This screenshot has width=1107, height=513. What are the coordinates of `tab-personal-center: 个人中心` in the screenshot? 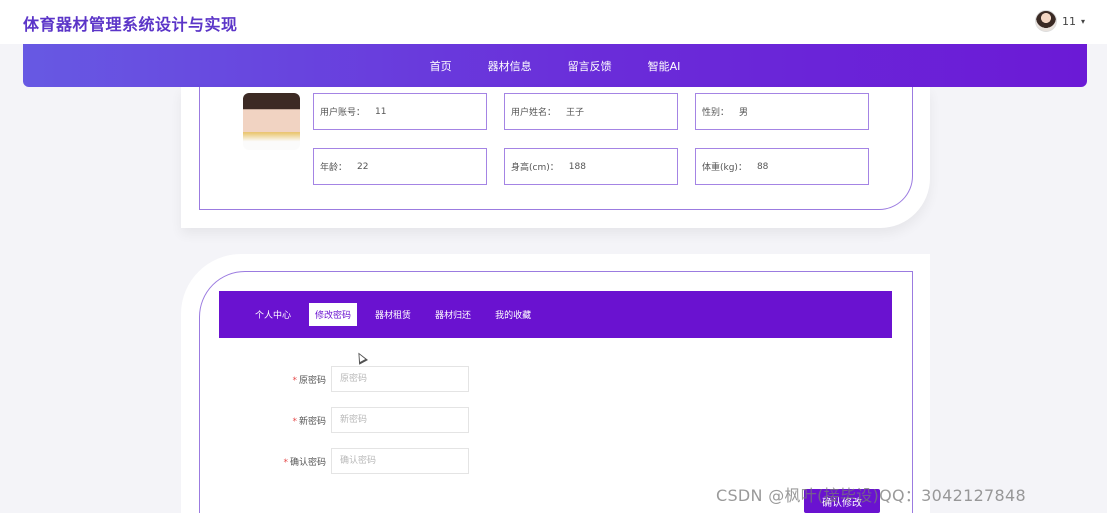 It's located at (273, 314).